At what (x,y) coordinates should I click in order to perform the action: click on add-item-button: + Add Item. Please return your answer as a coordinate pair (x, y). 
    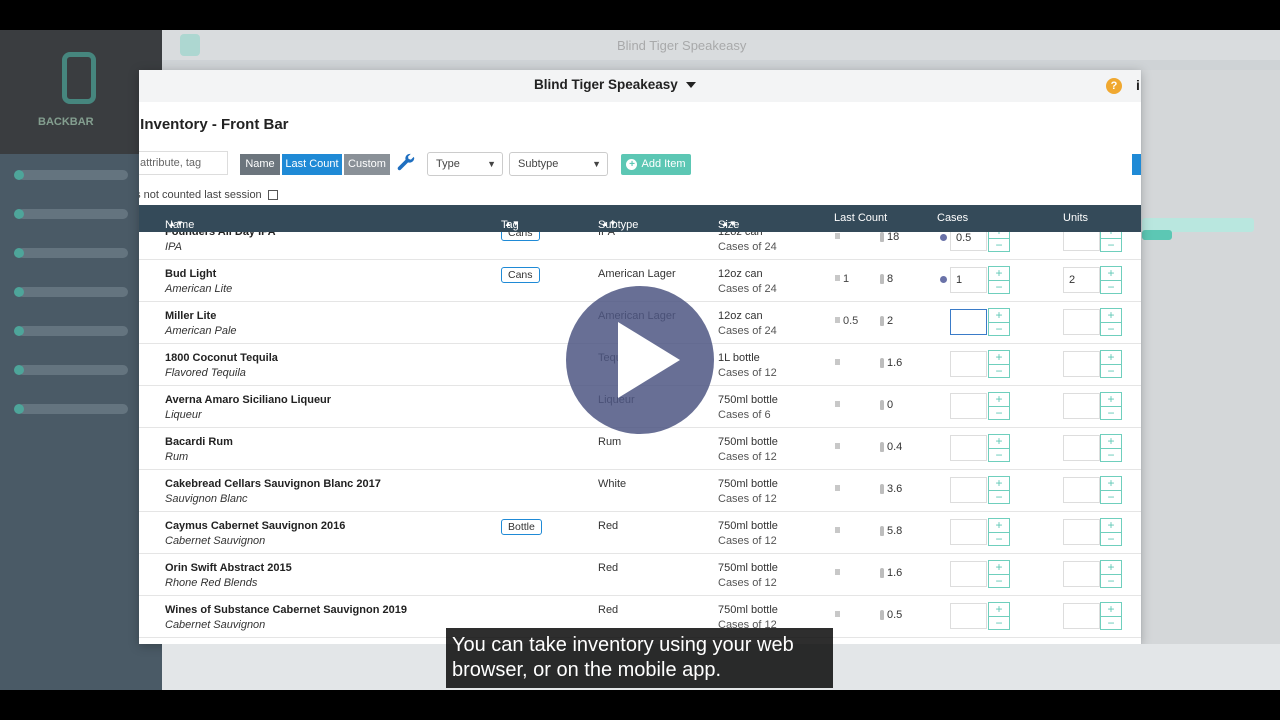
    Looking at the image, I should click on (656, 164).